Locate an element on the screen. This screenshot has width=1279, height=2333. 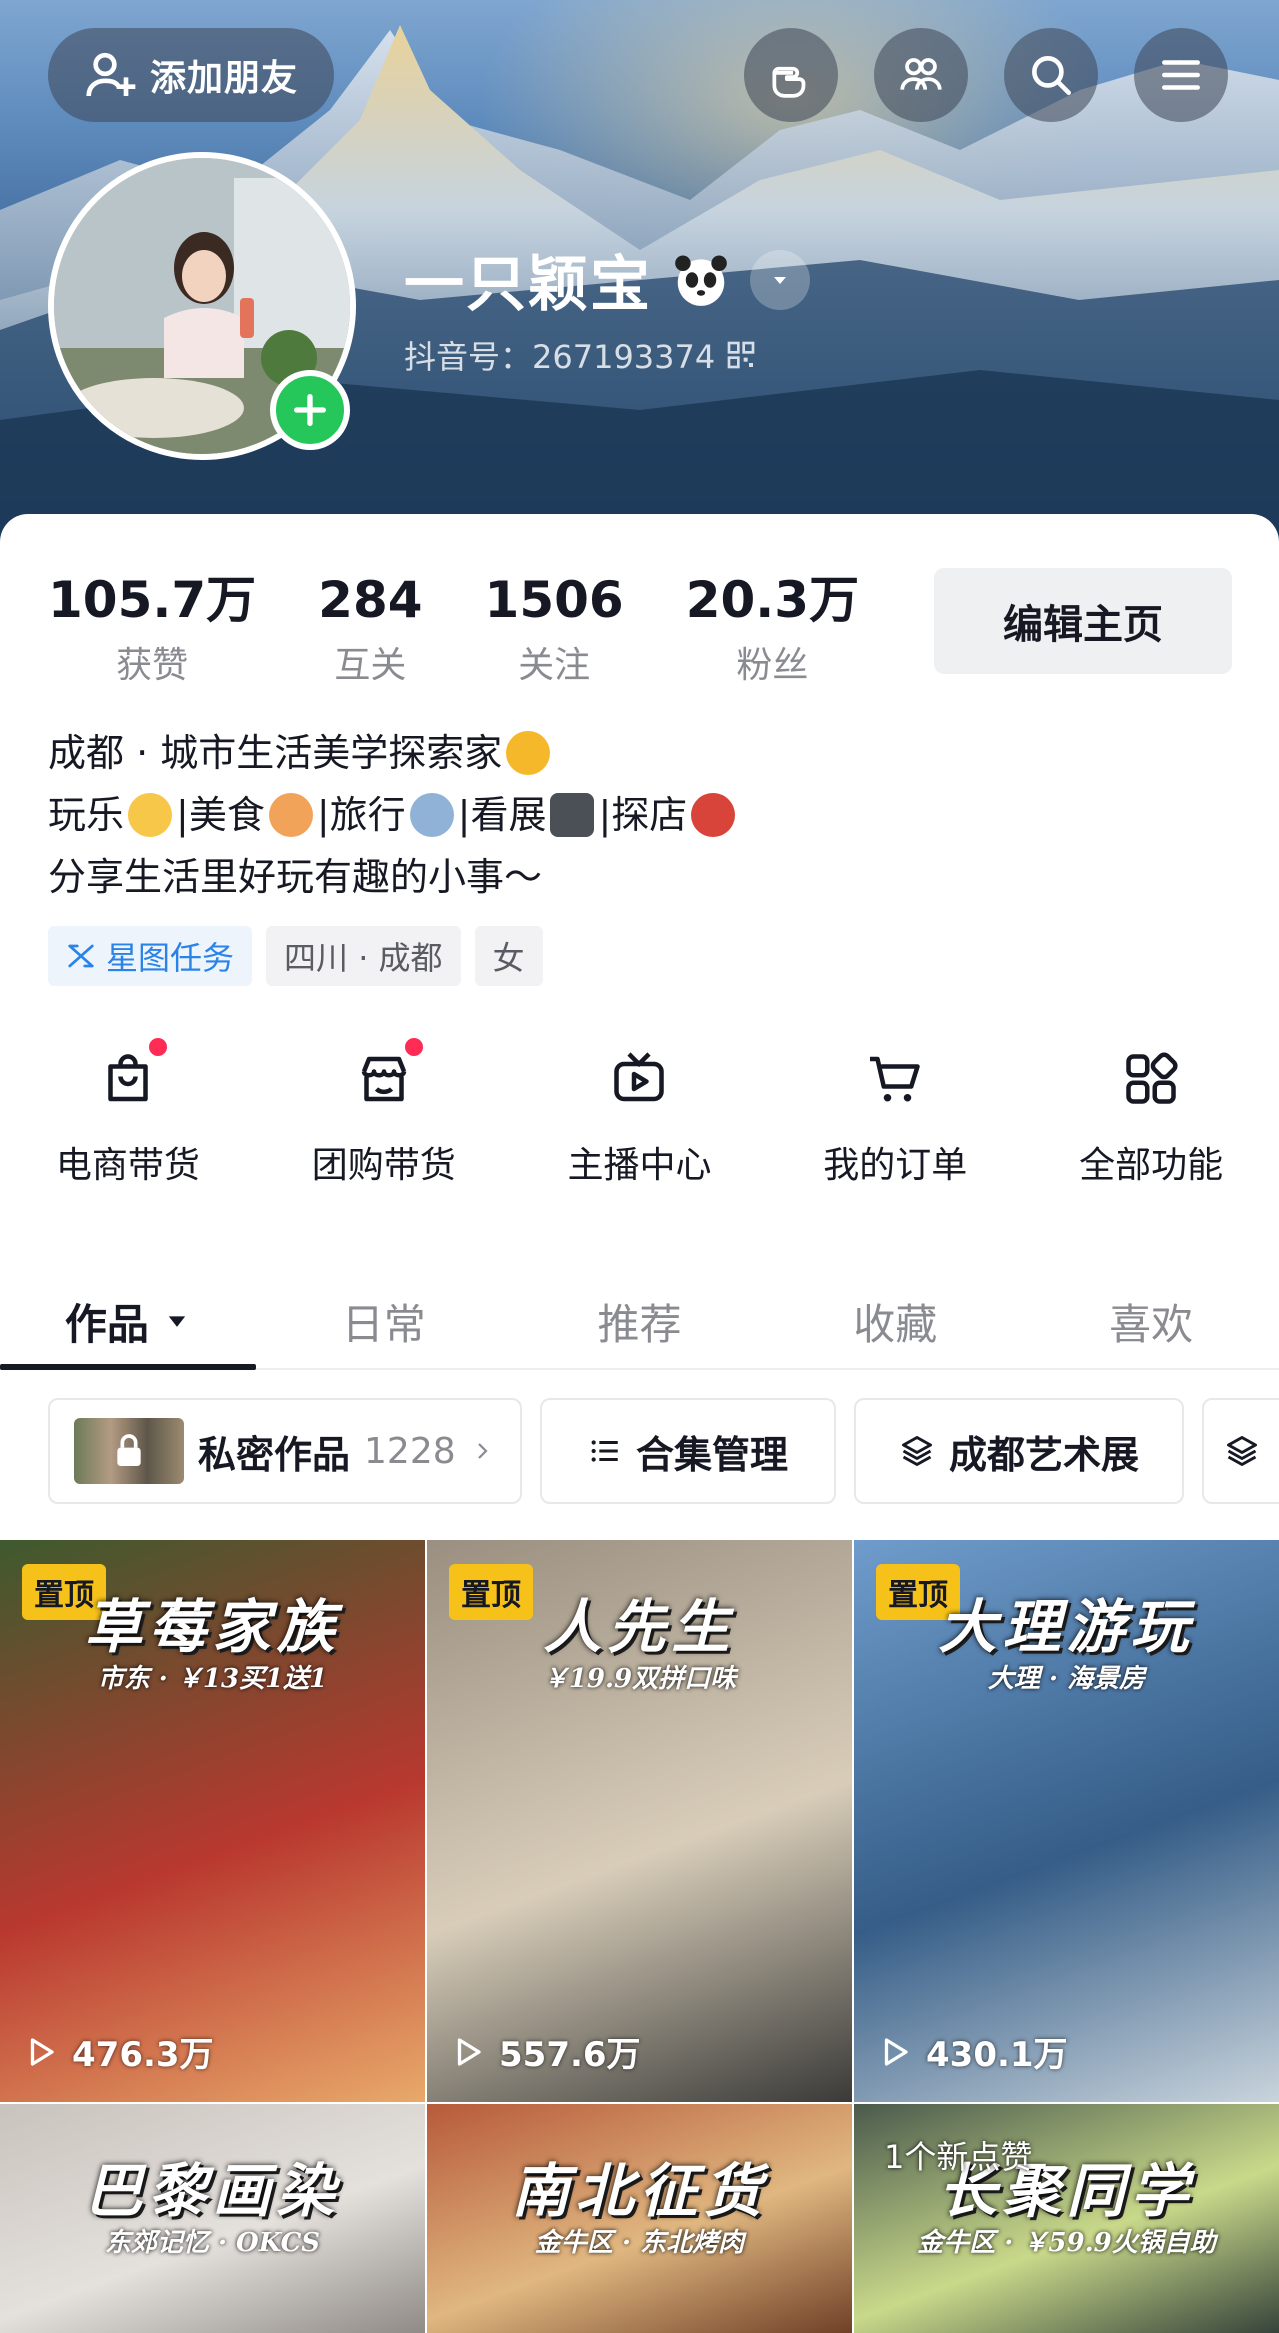
tab-recommend: 推荐 is located at coordinates (640, 1321).